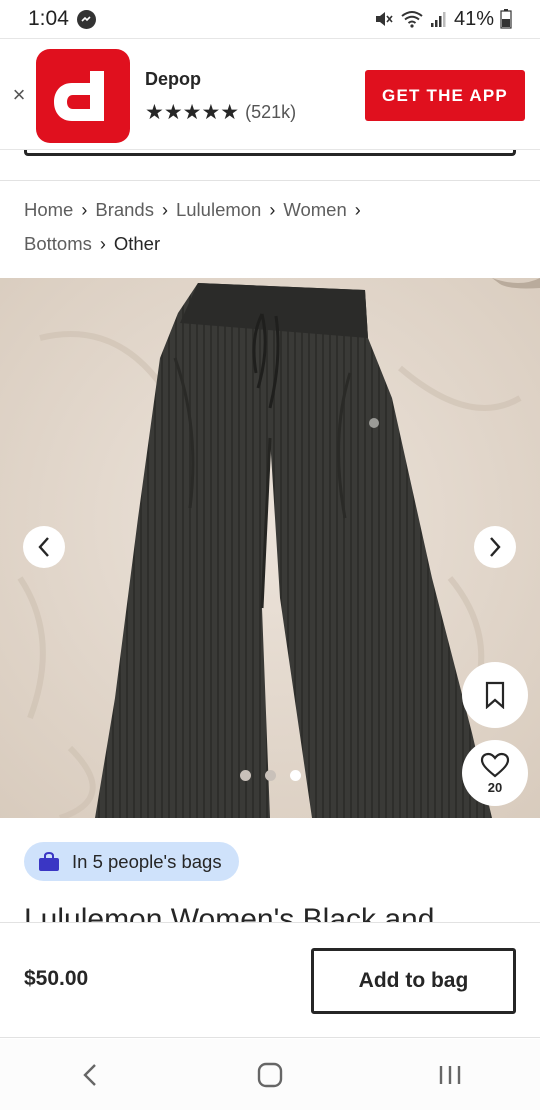 This screenshot has width=540, height=1110. I want to click on status-indicators: 41%, so click(443, 19).